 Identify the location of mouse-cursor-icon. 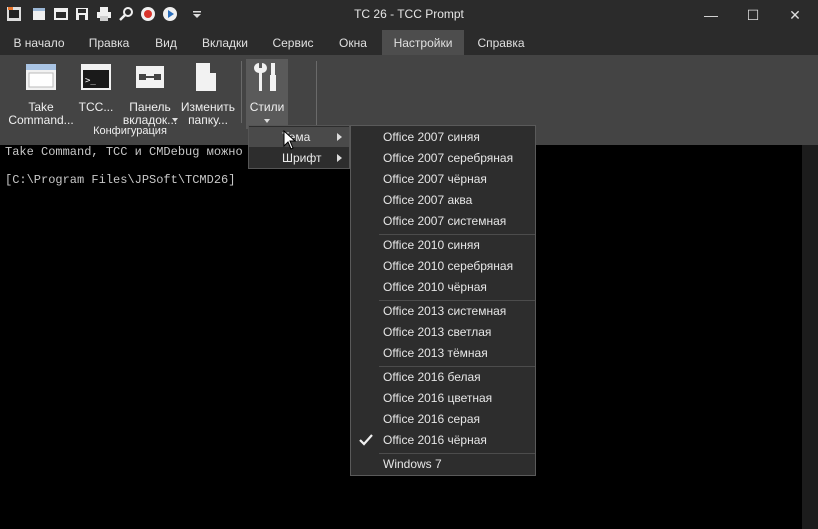
(290, 140).